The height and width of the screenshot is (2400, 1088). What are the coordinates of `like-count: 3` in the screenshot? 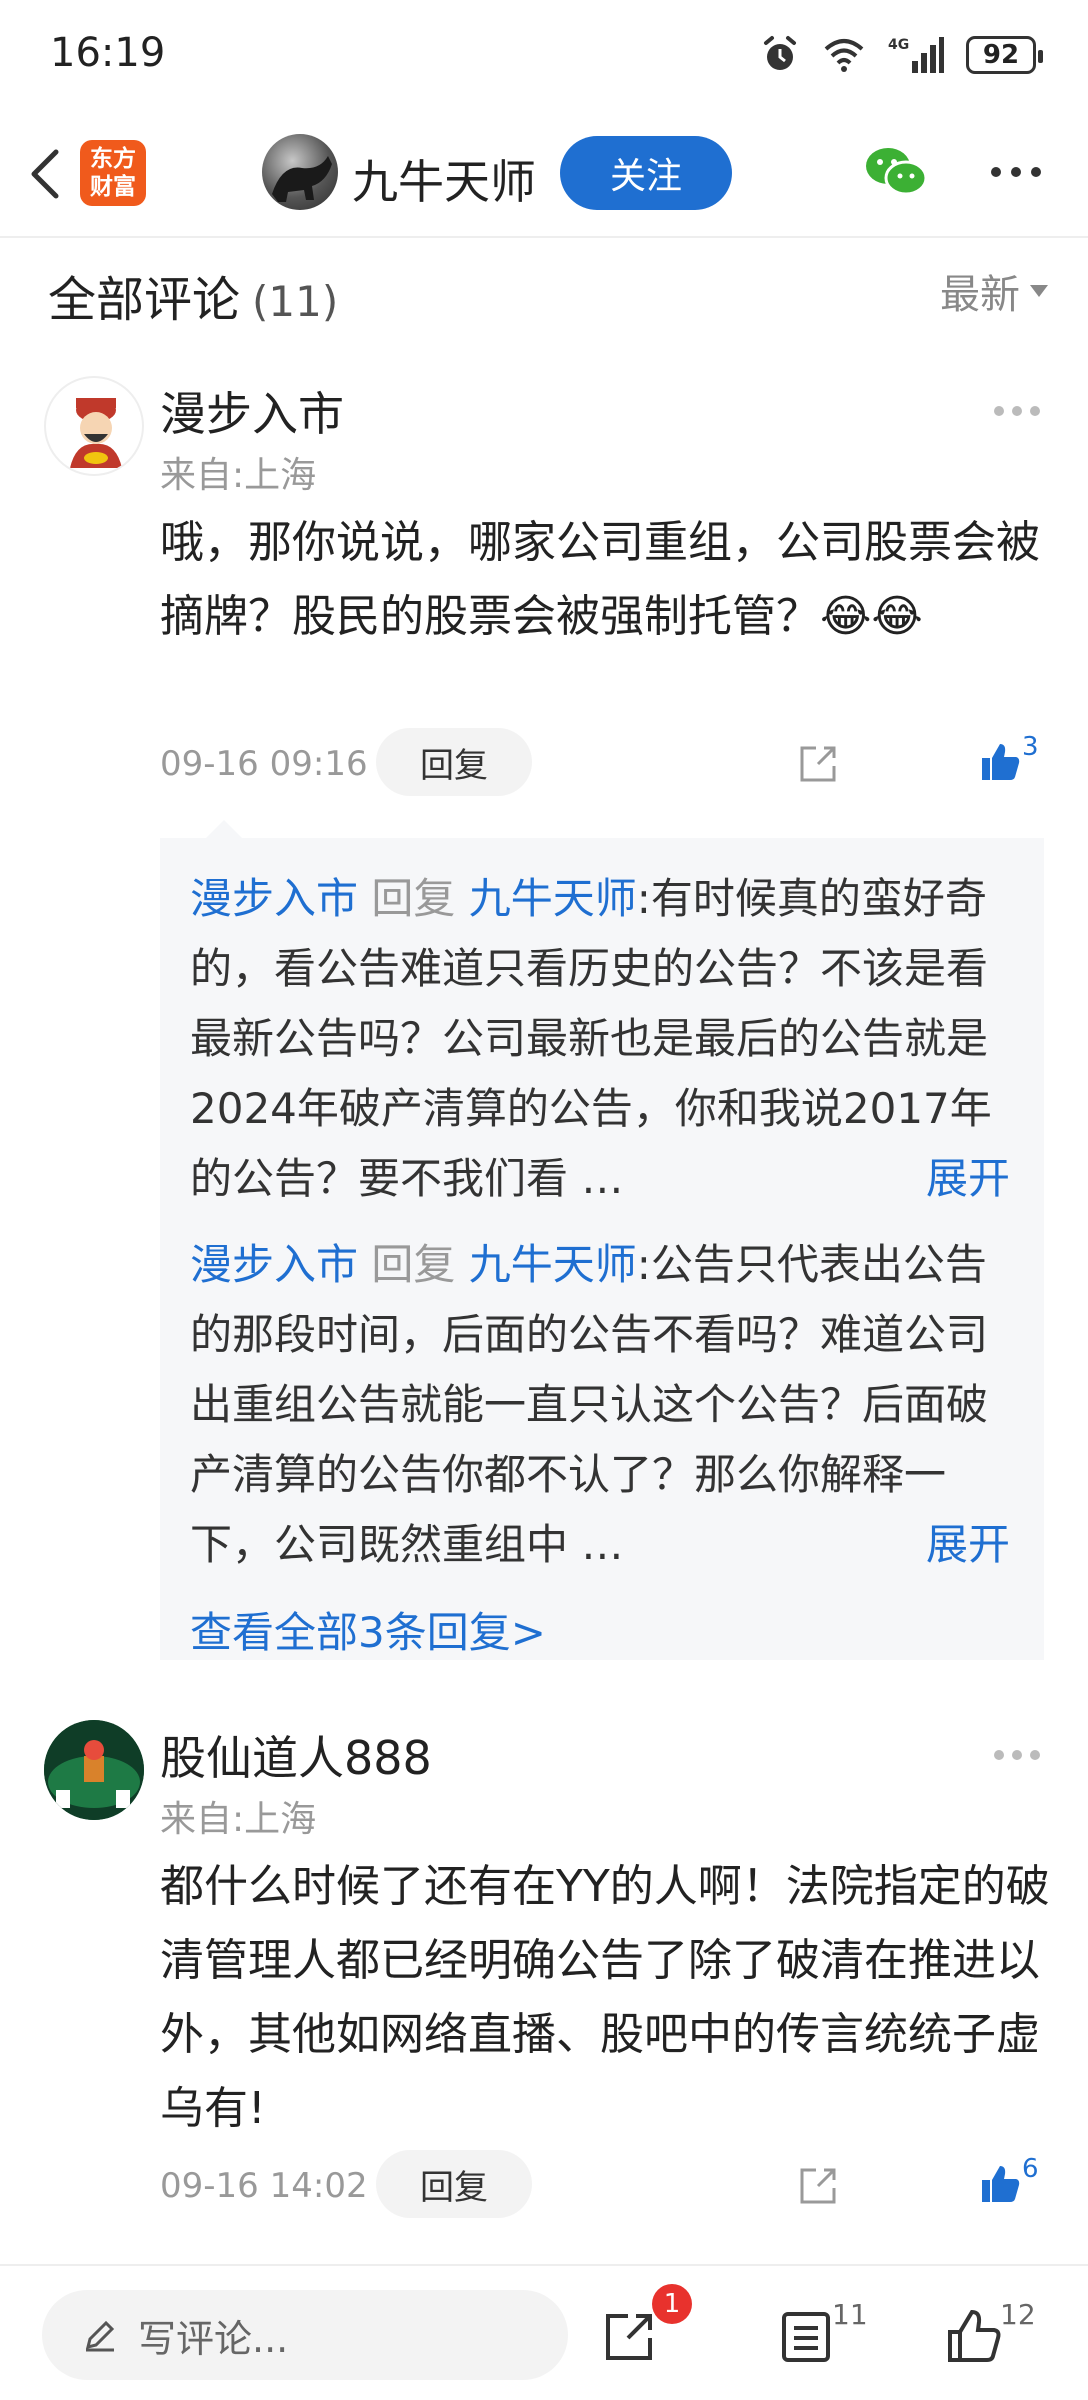 It's located at (1030, 747).